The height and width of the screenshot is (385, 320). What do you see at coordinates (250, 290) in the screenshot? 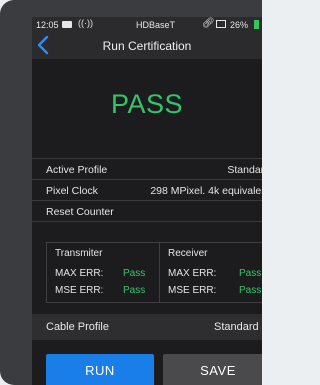
I see `rx-mse-value: Pass` at bounding box center [250, 290].